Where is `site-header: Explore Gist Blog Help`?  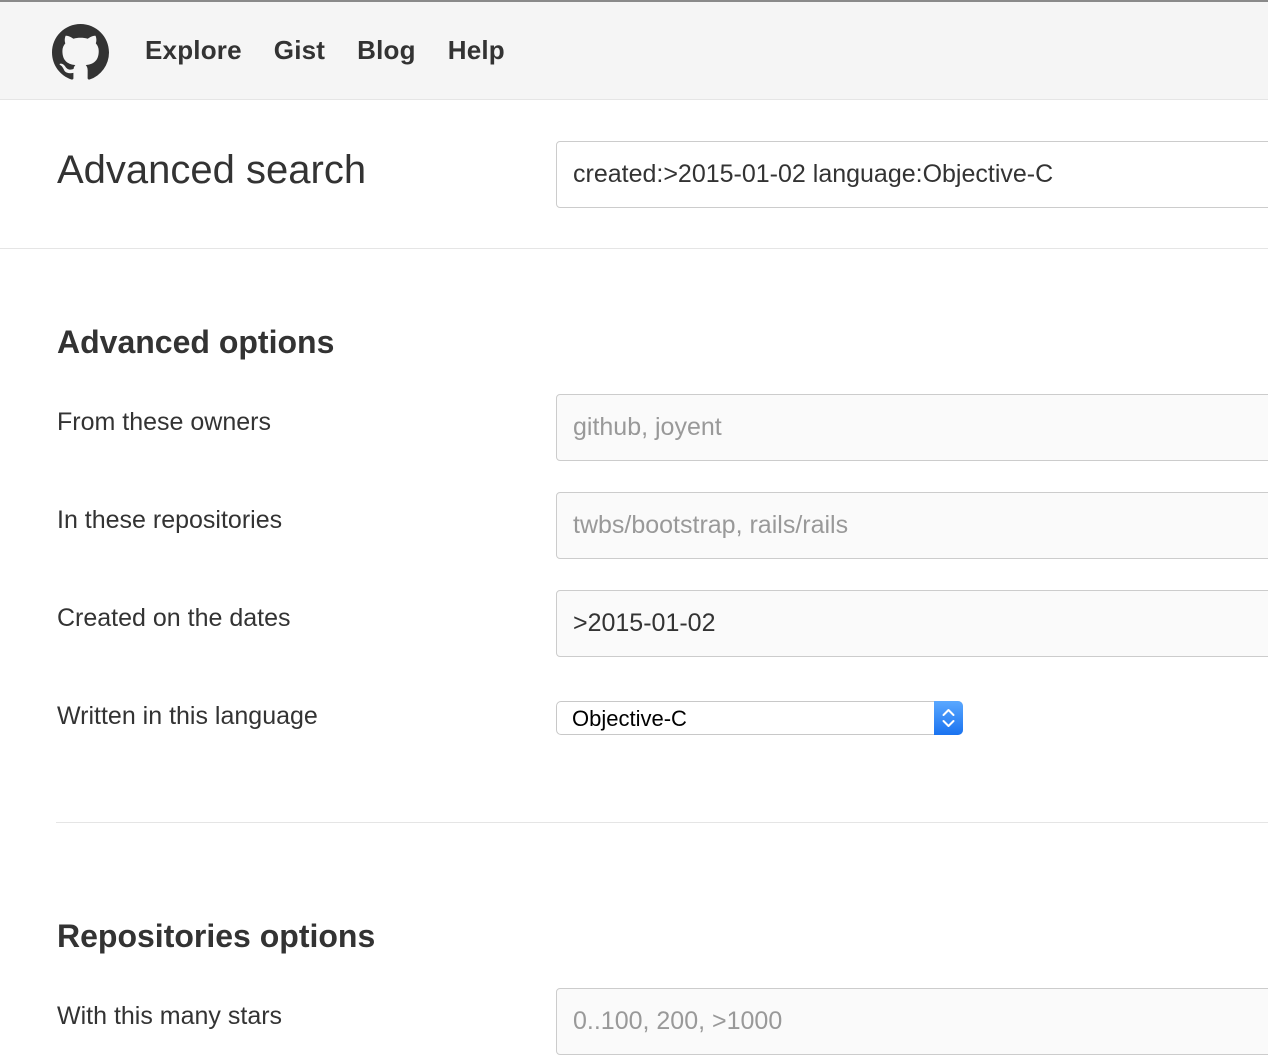
site-header: Explore Gist Blog Help is located at coordinates (634, 50).